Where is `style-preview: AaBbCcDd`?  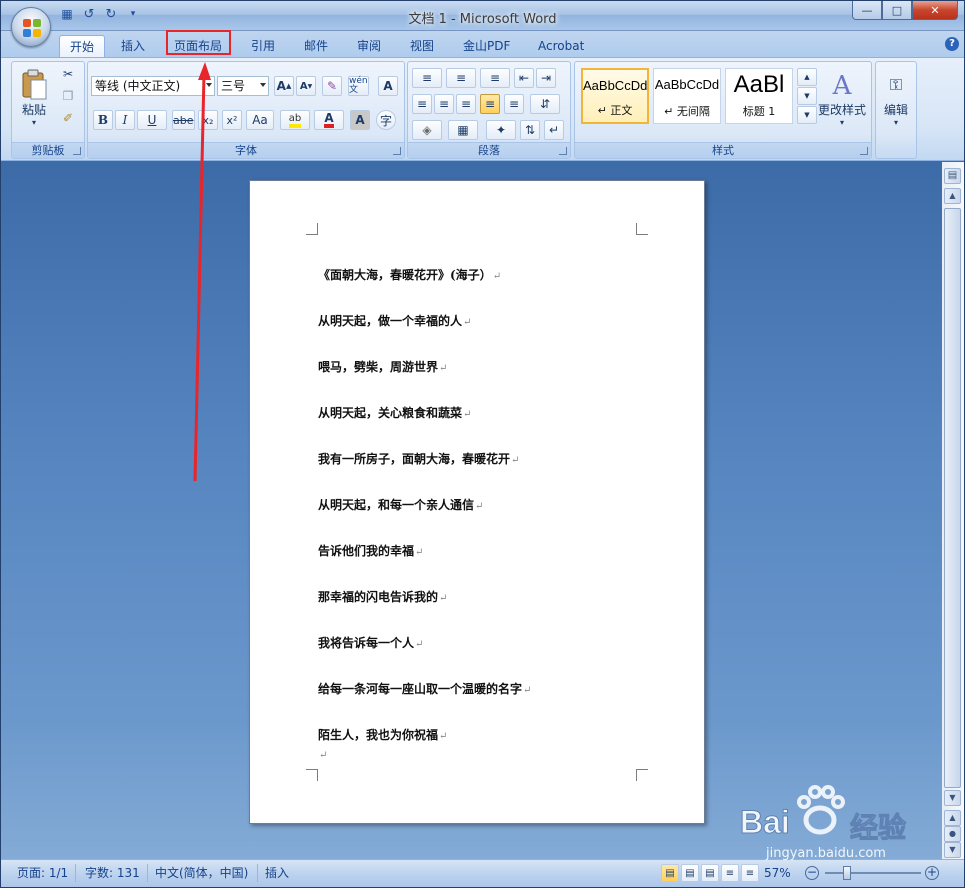 style-preview: AaBbCcDd is located at coordinates (687, 84).